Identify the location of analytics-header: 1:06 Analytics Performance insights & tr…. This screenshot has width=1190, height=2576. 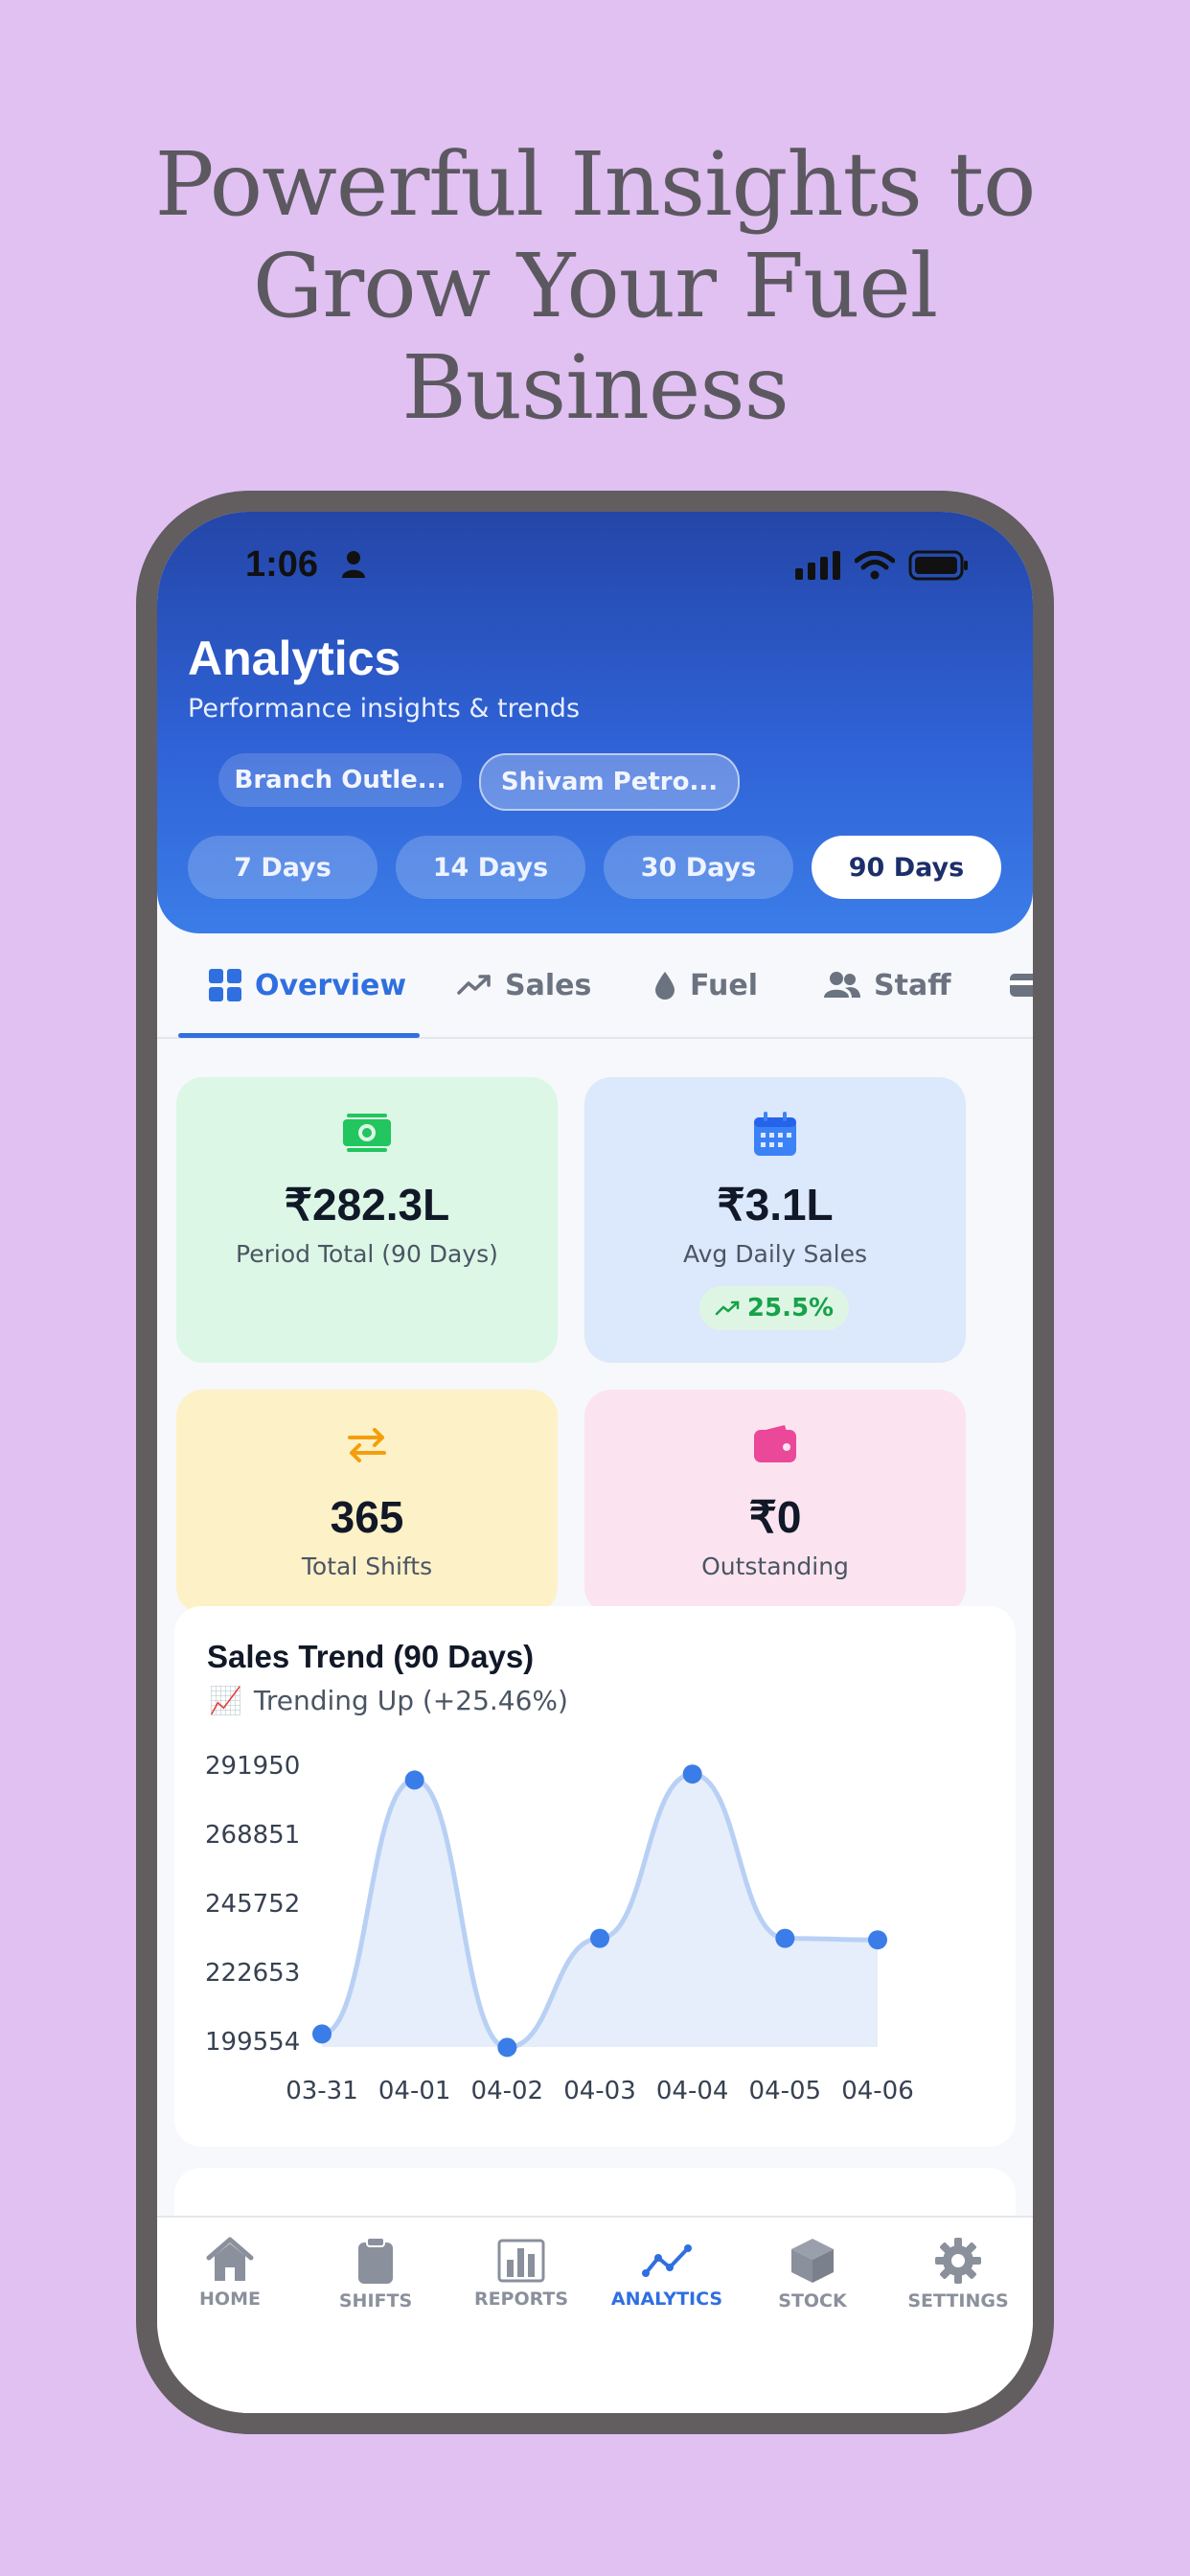
(595, 722).